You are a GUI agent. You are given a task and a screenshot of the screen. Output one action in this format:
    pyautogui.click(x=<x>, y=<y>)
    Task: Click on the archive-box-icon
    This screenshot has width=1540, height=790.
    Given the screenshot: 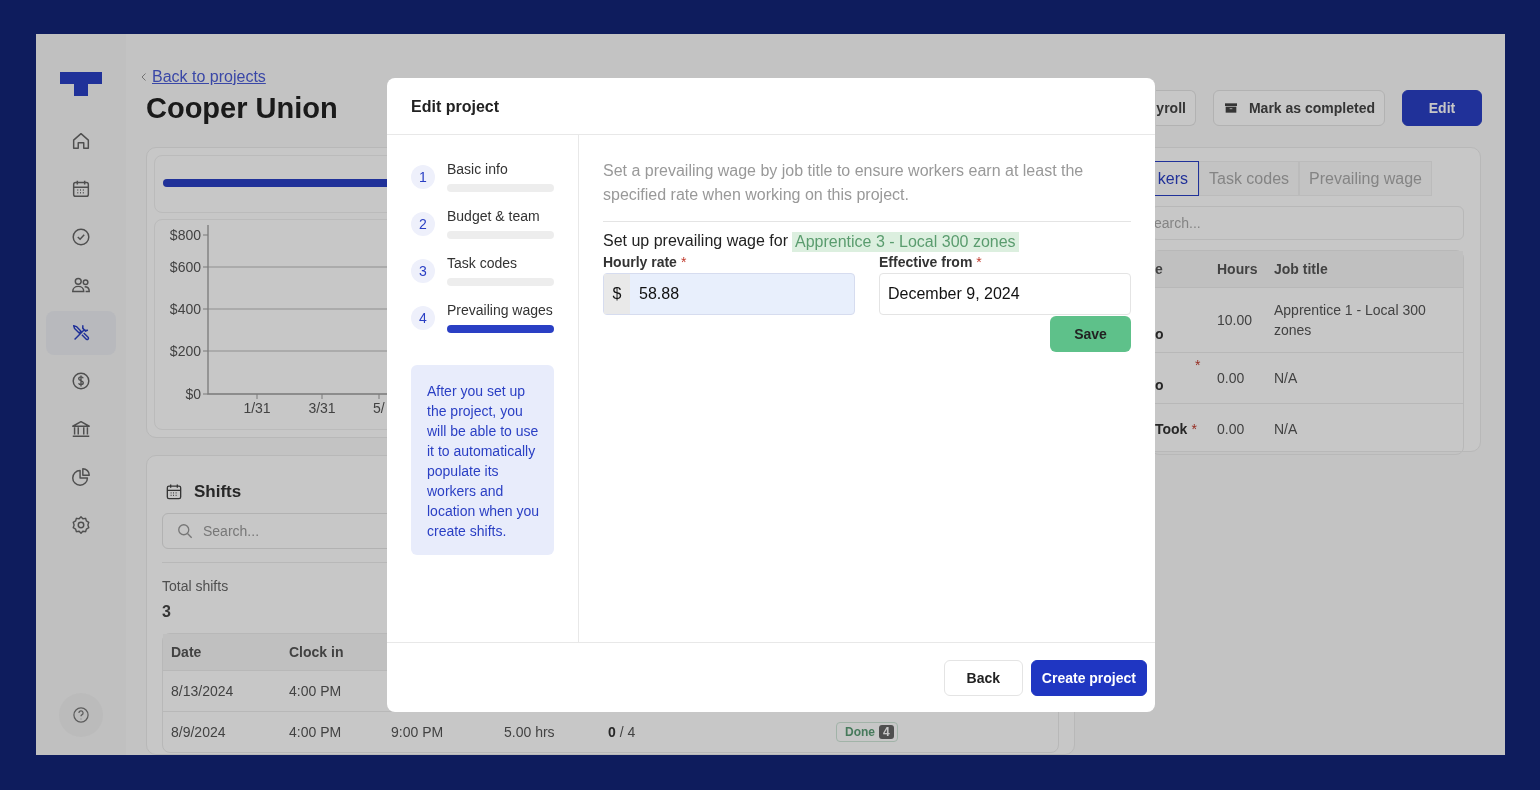 What is the action you would take?
    pyautogui.click(x=1230, y=108)
    